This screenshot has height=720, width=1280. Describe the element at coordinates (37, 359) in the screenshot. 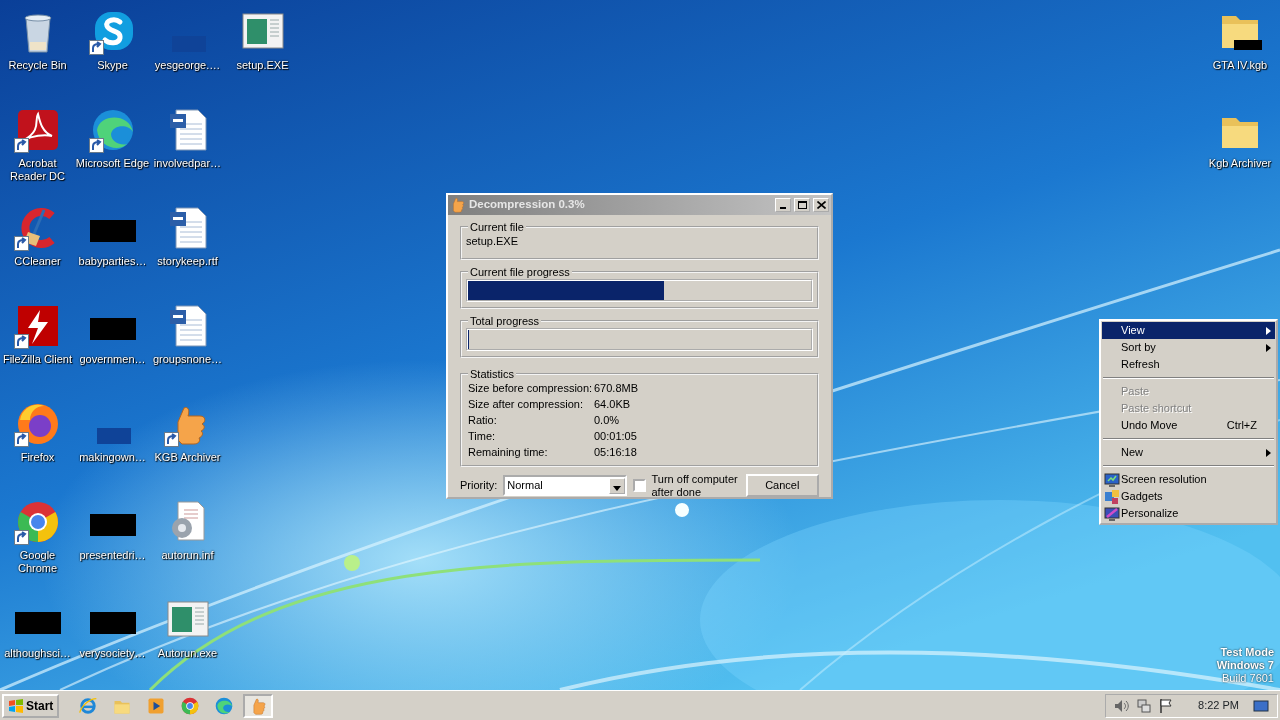

I see `icon-label: FileZilla Client` at that location.